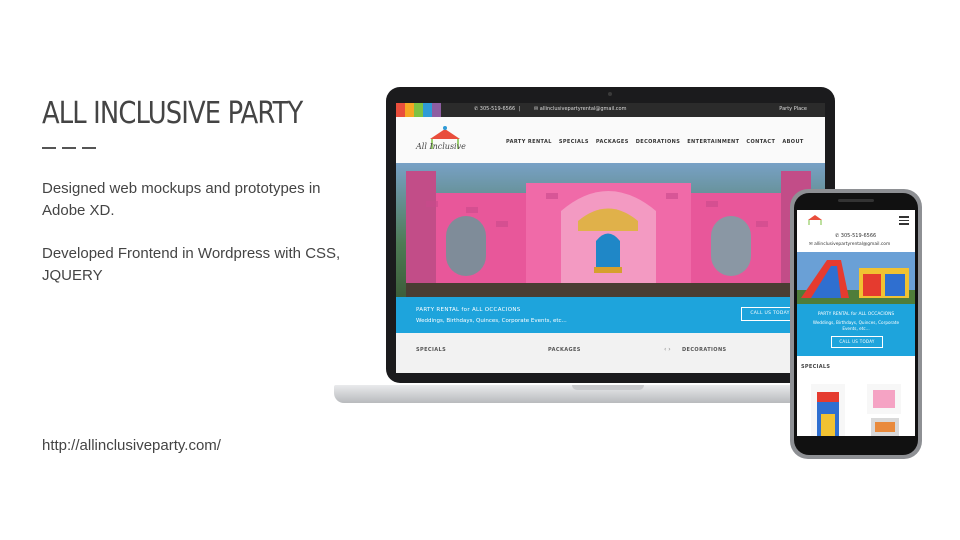  What do you see at coordinates (497, 109) in the screenshot?
I see `topbar-phone: ✆ 305-519-6566 |` at bounding box center [497, 109].